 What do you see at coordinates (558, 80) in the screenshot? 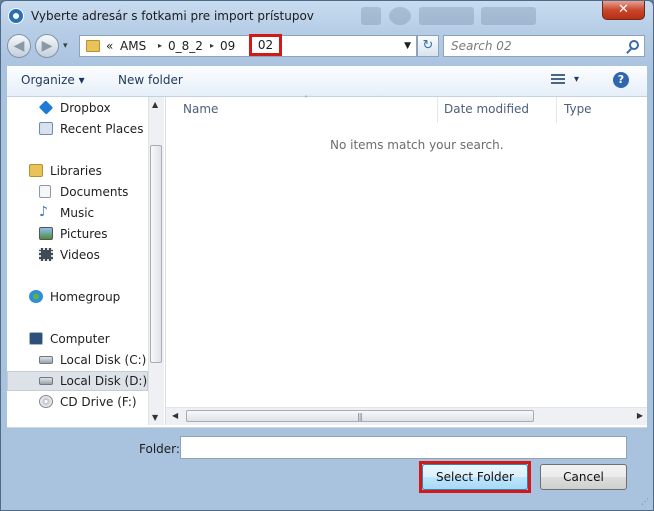
I see `view-options-icon` at bounding box center [558, 80].